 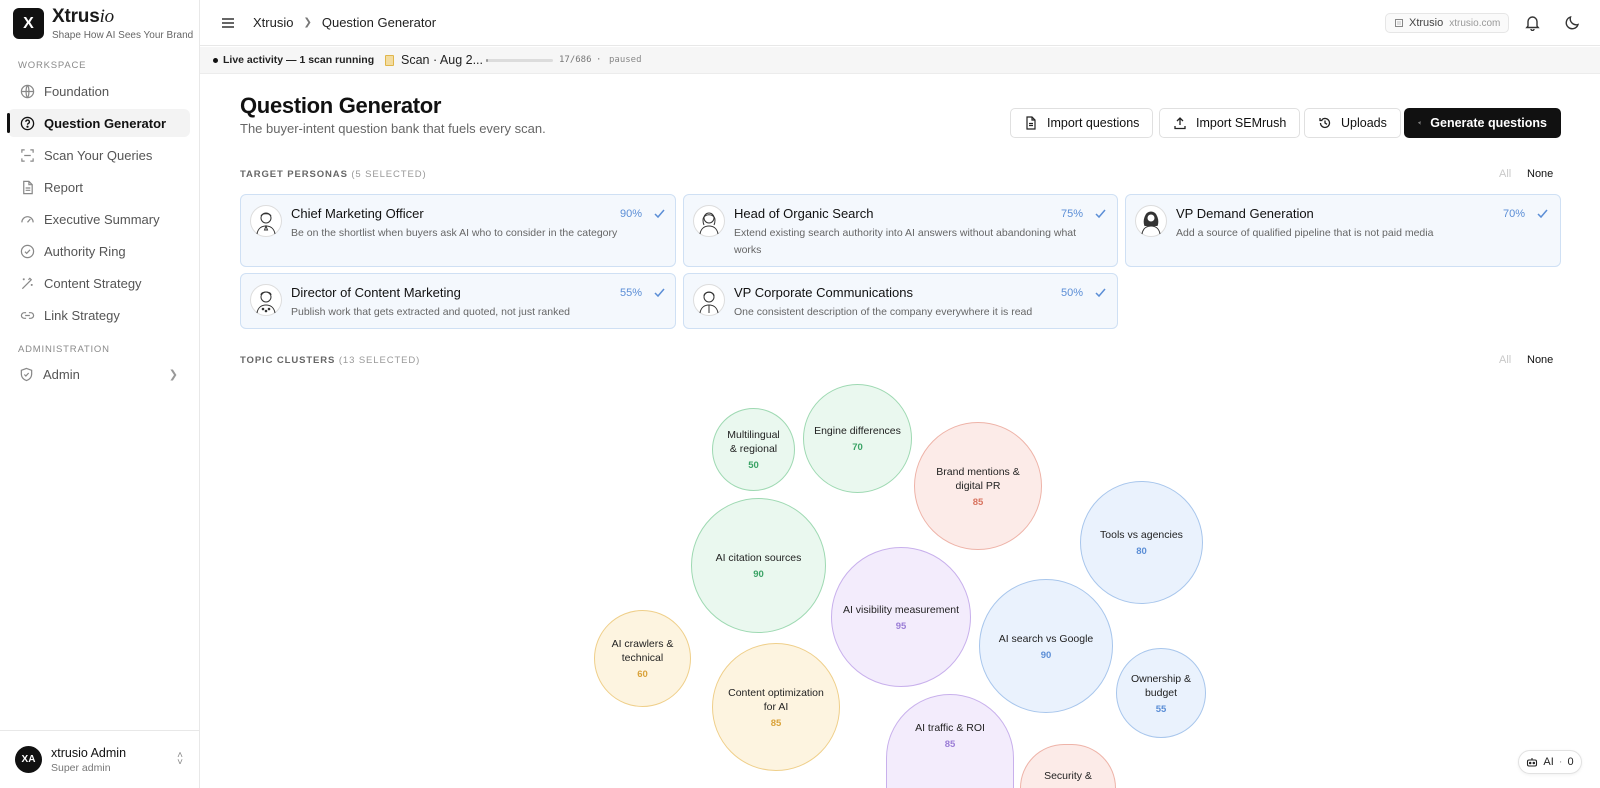 What do you see at coordinates (978, 486) in the screenshot?
I see `topic-bubble: Brand mentions & digital PR 85` at bounding box center [978, 486].